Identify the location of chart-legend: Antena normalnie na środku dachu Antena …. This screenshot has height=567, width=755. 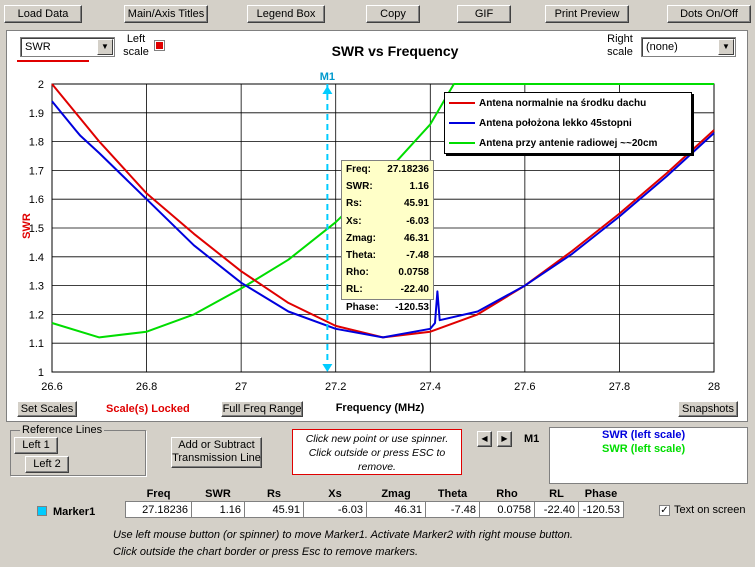
(568, 123).